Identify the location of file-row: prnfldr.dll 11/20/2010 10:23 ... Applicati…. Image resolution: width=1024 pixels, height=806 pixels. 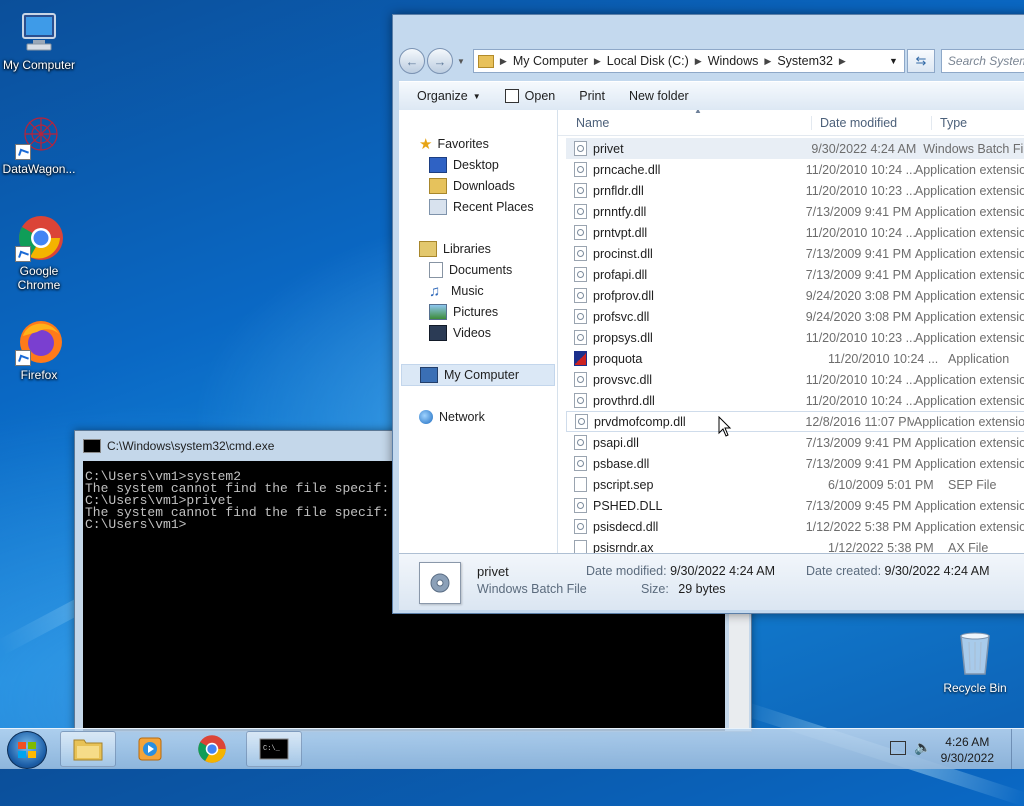
(795, 190).